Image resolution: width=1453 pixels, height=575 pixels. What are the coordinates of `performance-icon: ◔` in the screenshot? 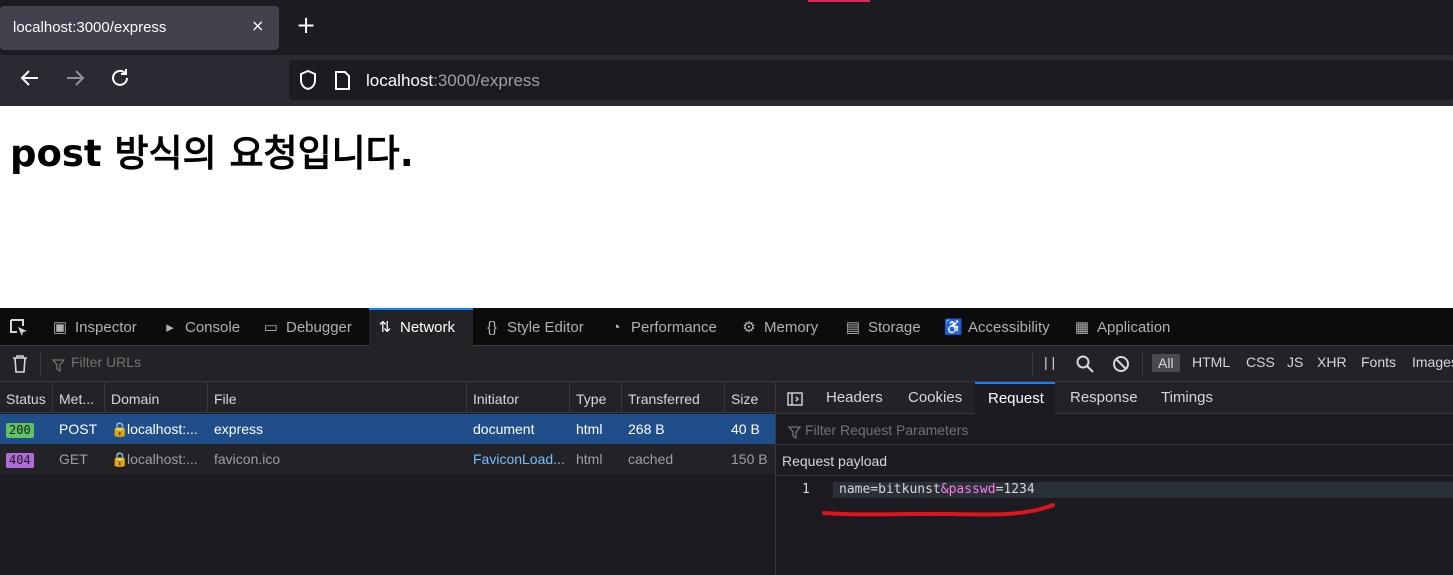 It's located at (616, 327).